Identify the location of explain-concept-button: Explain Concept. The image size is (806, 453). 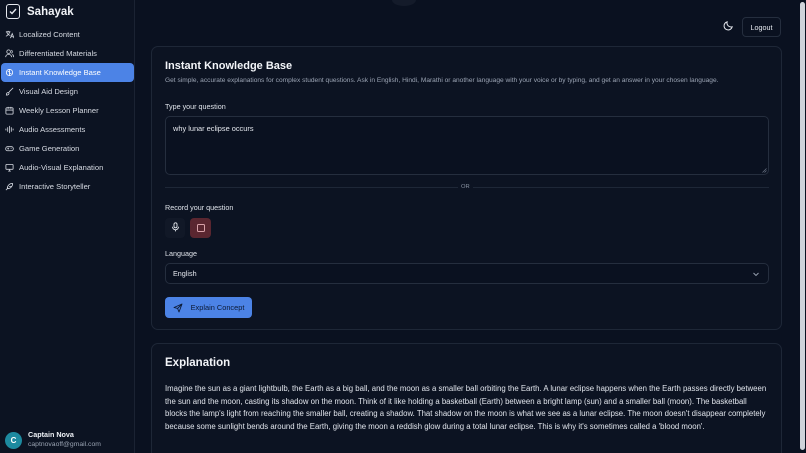
(208, 307).